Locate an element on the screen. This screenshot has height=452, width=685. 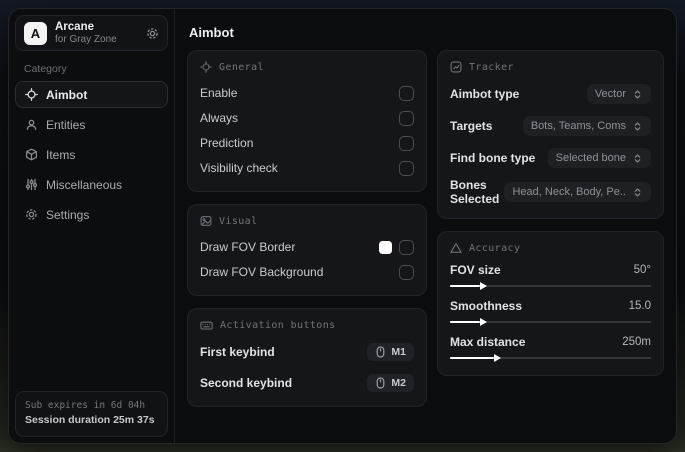
setting-row-find-bone-type: Find bone type Selected bone is located at coordinates (550, 158).